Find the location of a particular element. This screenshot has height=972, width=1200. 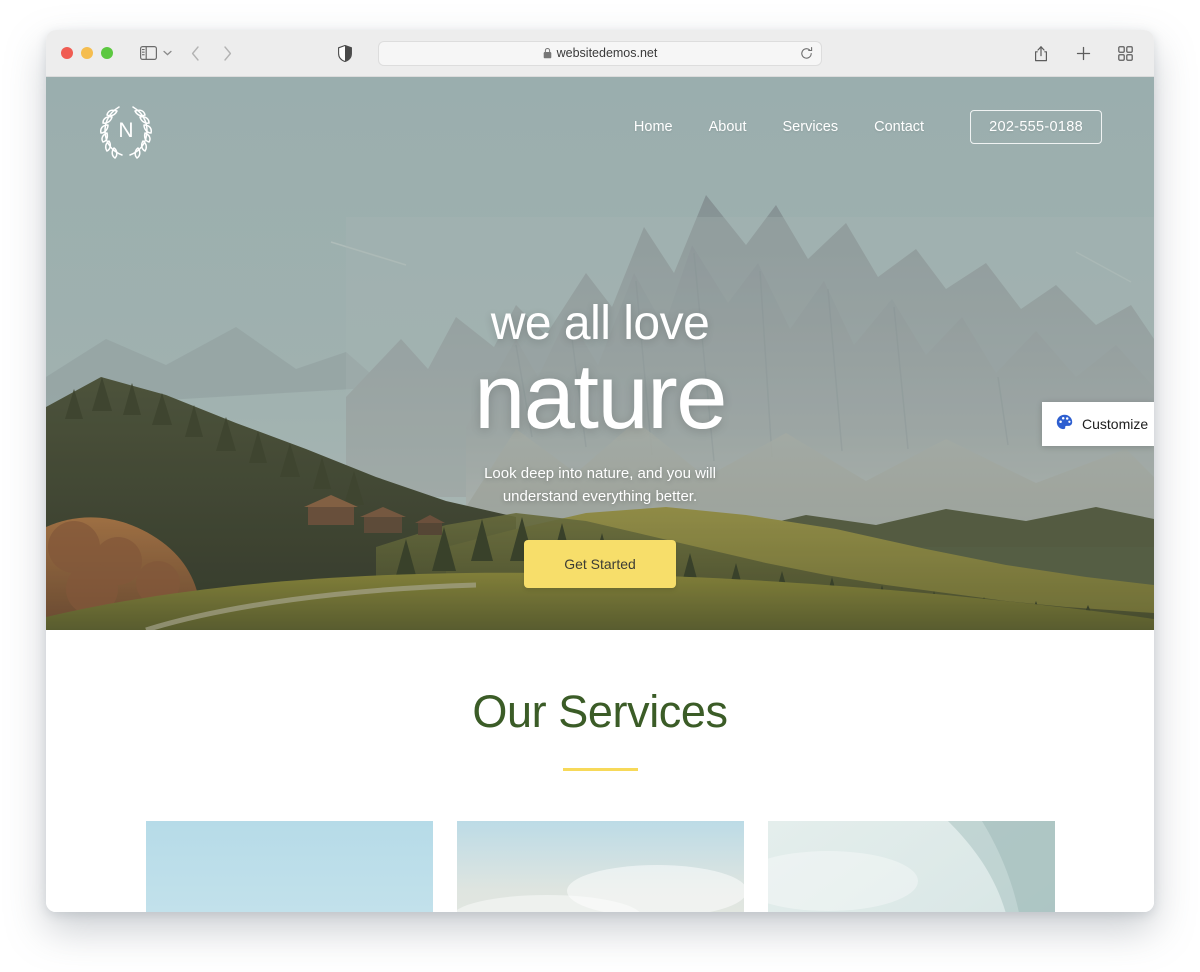

lock-icon is located at coordinates (547, 53).